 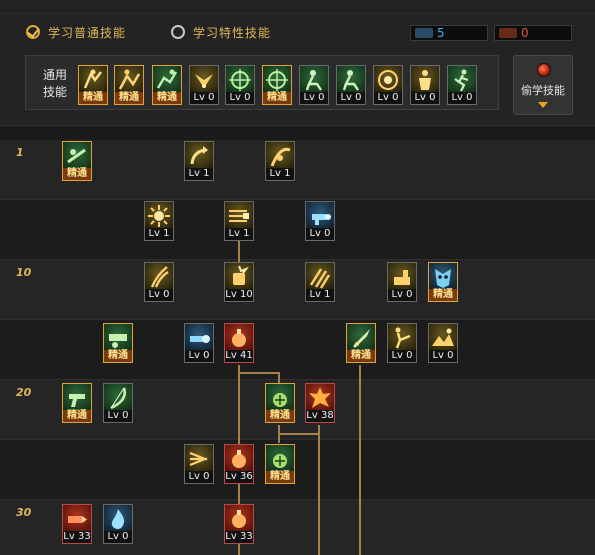 What do you see at coordinates (402, 282) in the screenshot?
I see `tree-skill-r3-d: Lv 0` at bounding box center [402, 282].